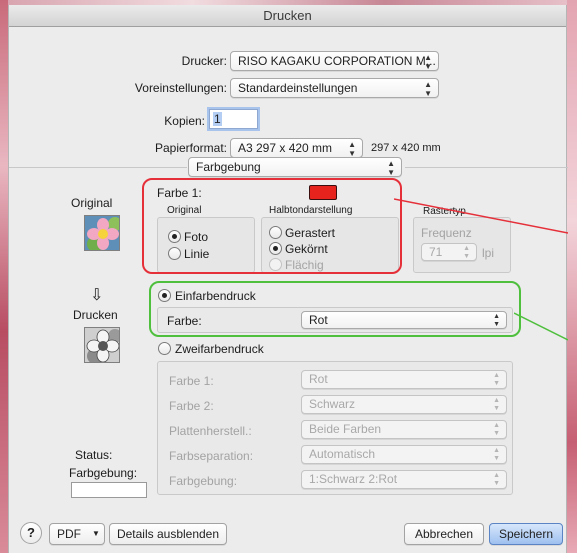 This screenshot has width=577, height=553. Describe the element at coordinates (204, 61) in the screenshot. I see `printer-label: Drucker:` at that location.